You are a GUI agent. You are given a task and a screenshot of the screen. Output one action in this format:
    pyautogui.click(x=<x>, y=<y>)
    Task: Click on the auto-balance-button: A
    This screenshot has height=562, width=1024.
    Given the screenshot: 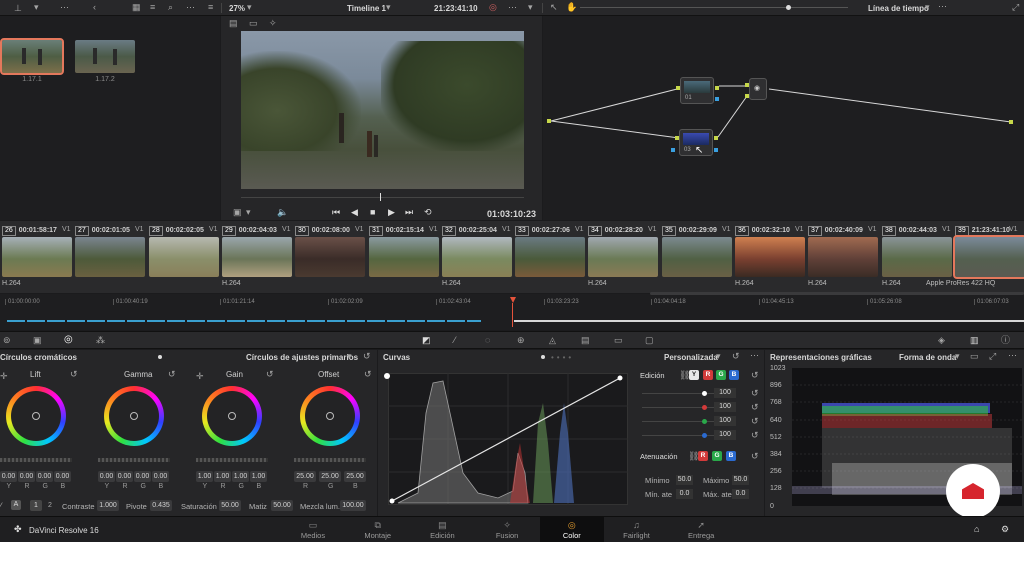 What is the action you would take?
    pyautogui.click(x=16, y=505)
    